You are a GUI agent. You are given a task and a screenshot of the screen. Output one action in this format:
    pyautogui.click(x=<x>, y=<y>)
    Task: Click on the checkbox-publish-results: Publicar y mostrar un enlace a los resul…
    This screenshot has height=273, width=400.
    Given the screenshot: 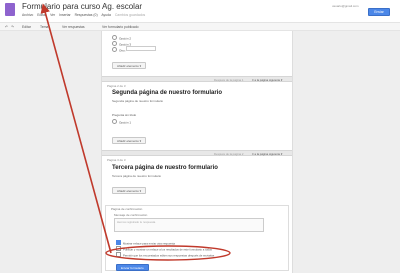 What is the action you would take?
    pyautogui.click(x=164, y=249)
    